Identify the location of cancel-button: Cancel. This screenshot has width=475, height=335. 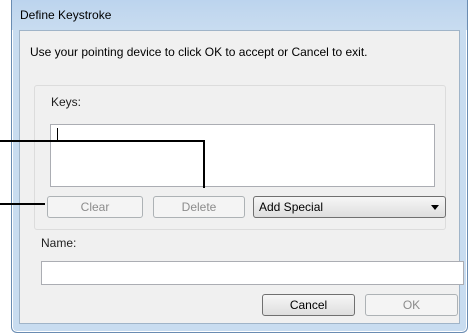
(308, 305).